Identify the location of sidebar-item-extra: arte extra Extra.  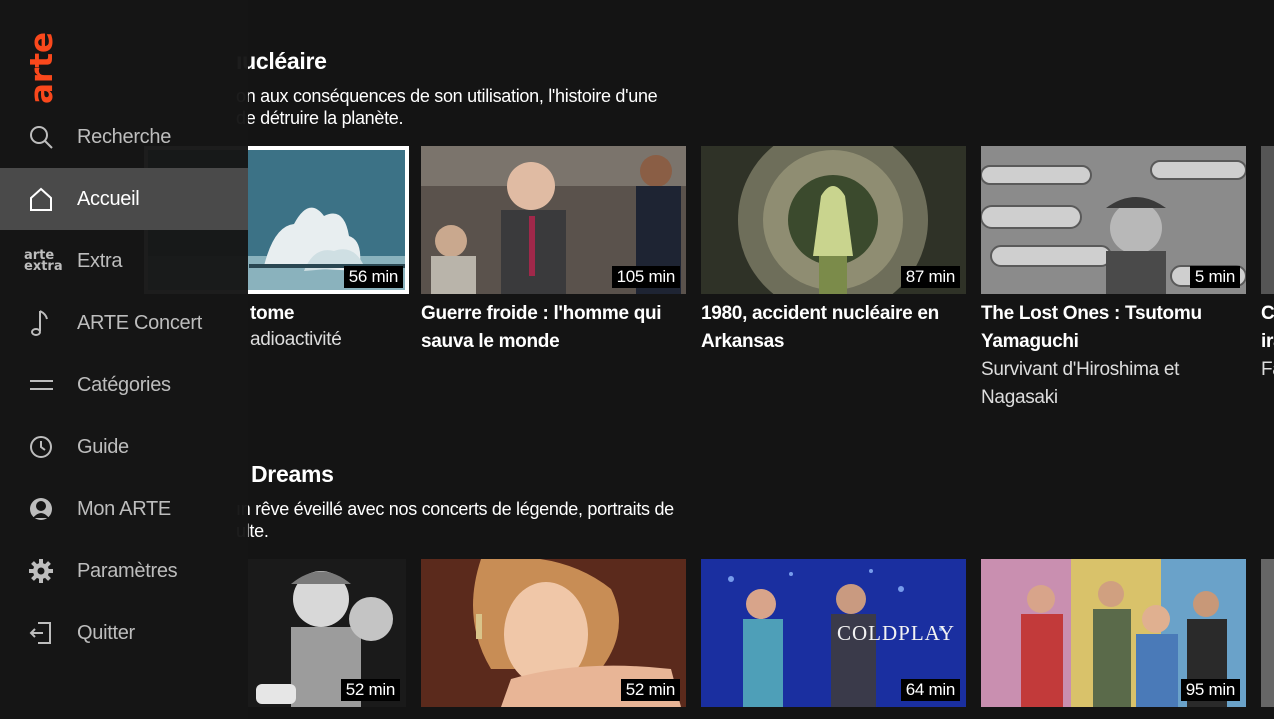
(124, 261).